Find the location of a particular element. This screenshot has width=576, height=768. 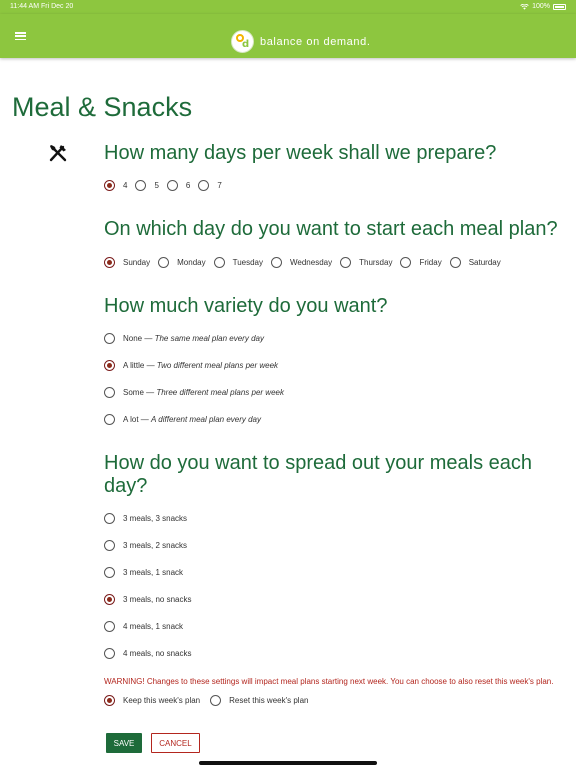

option-description: A different meal plan every day is located at coordinates (206, 419).